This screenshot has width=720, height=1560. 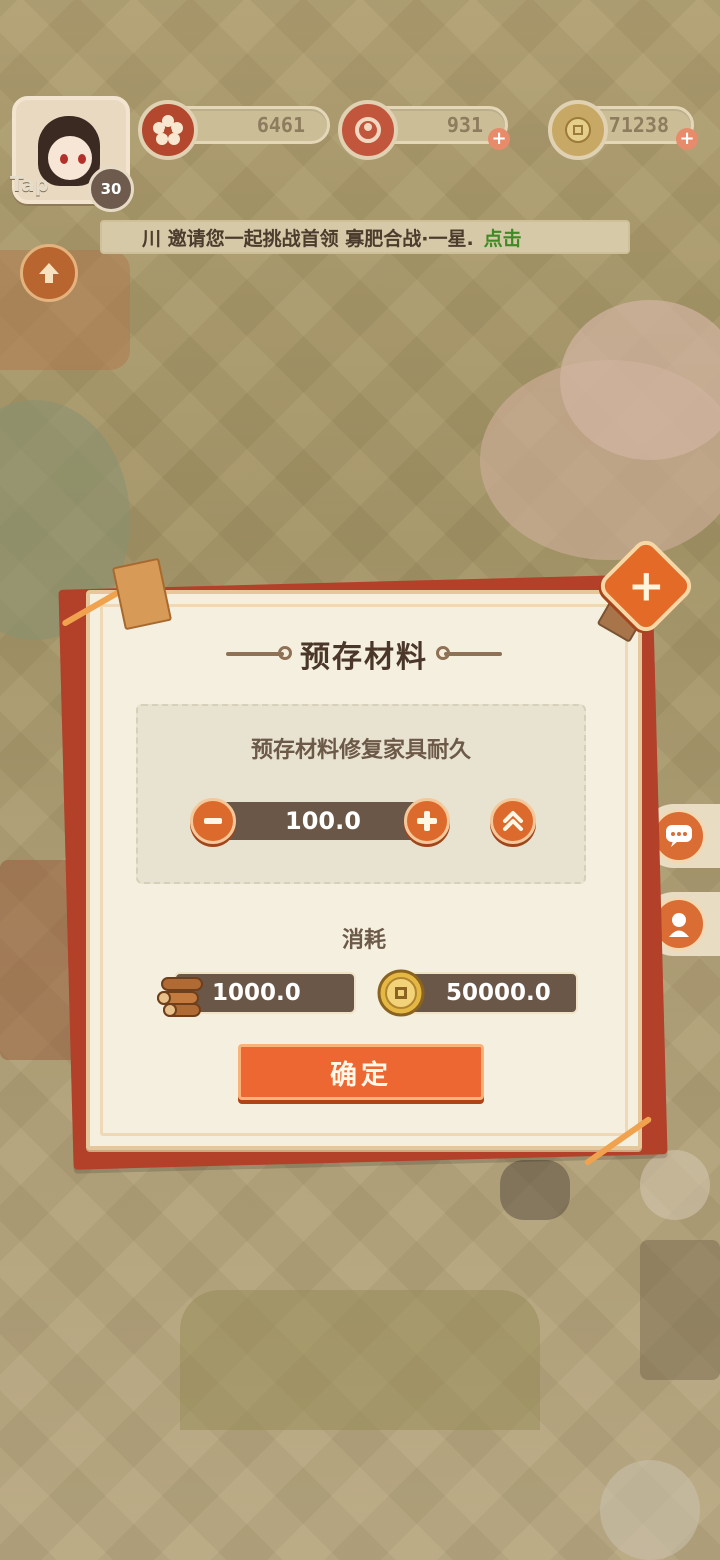 What do you see at coordinates (181, 993) in the screenshot?
I see `wood-icon` at bounding box center [181, 993].